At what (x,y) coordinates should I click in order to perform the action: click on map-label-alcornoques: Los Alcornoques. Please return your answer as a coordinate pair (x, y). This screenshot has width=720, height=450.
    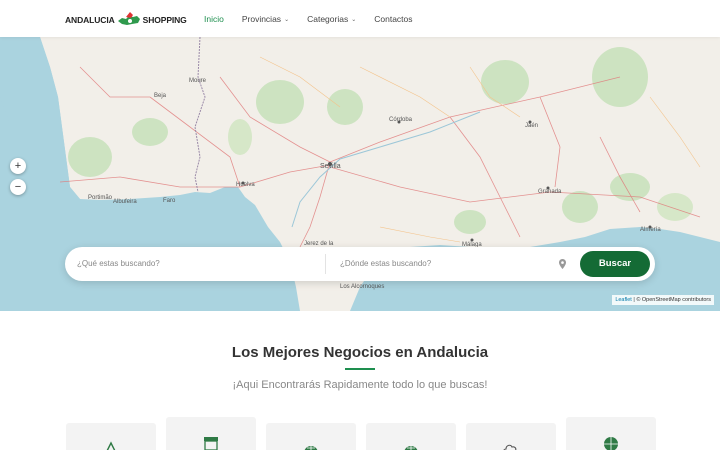
    Looking at the image, I should click on (362, 287).